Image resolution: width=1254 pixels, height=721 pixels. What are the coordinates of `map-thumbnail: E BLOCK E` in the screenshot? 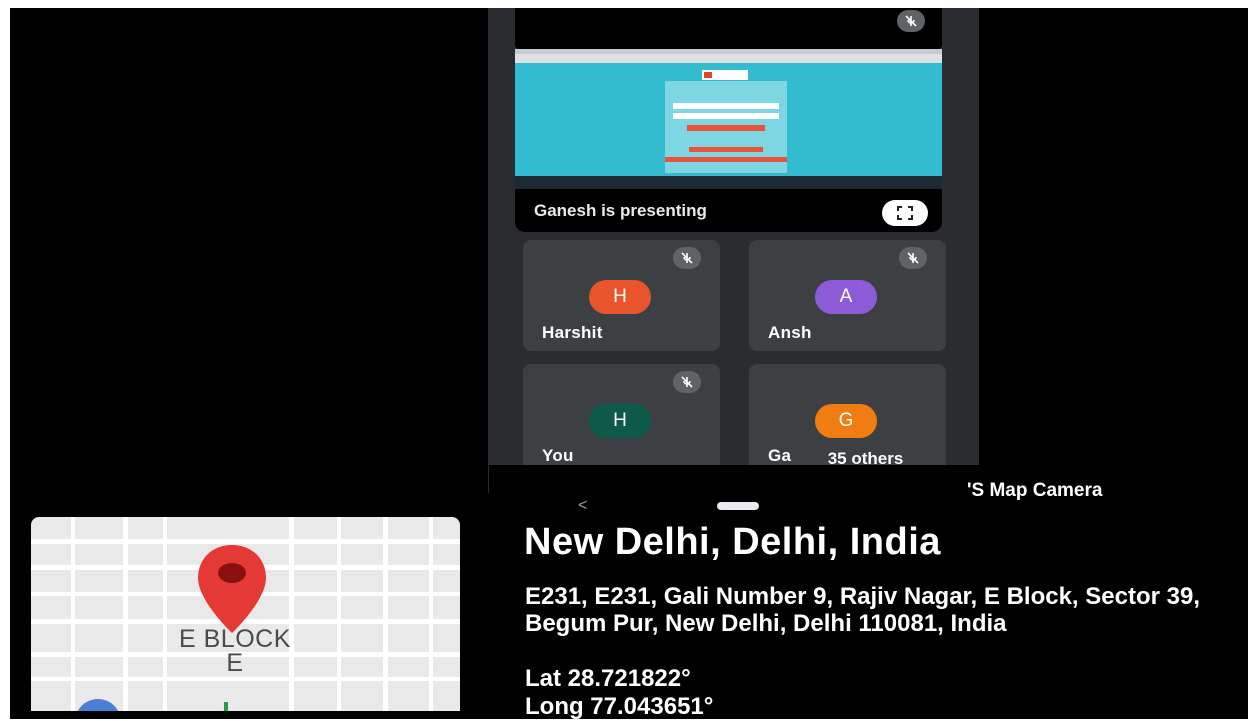 It's located at (245, 614).